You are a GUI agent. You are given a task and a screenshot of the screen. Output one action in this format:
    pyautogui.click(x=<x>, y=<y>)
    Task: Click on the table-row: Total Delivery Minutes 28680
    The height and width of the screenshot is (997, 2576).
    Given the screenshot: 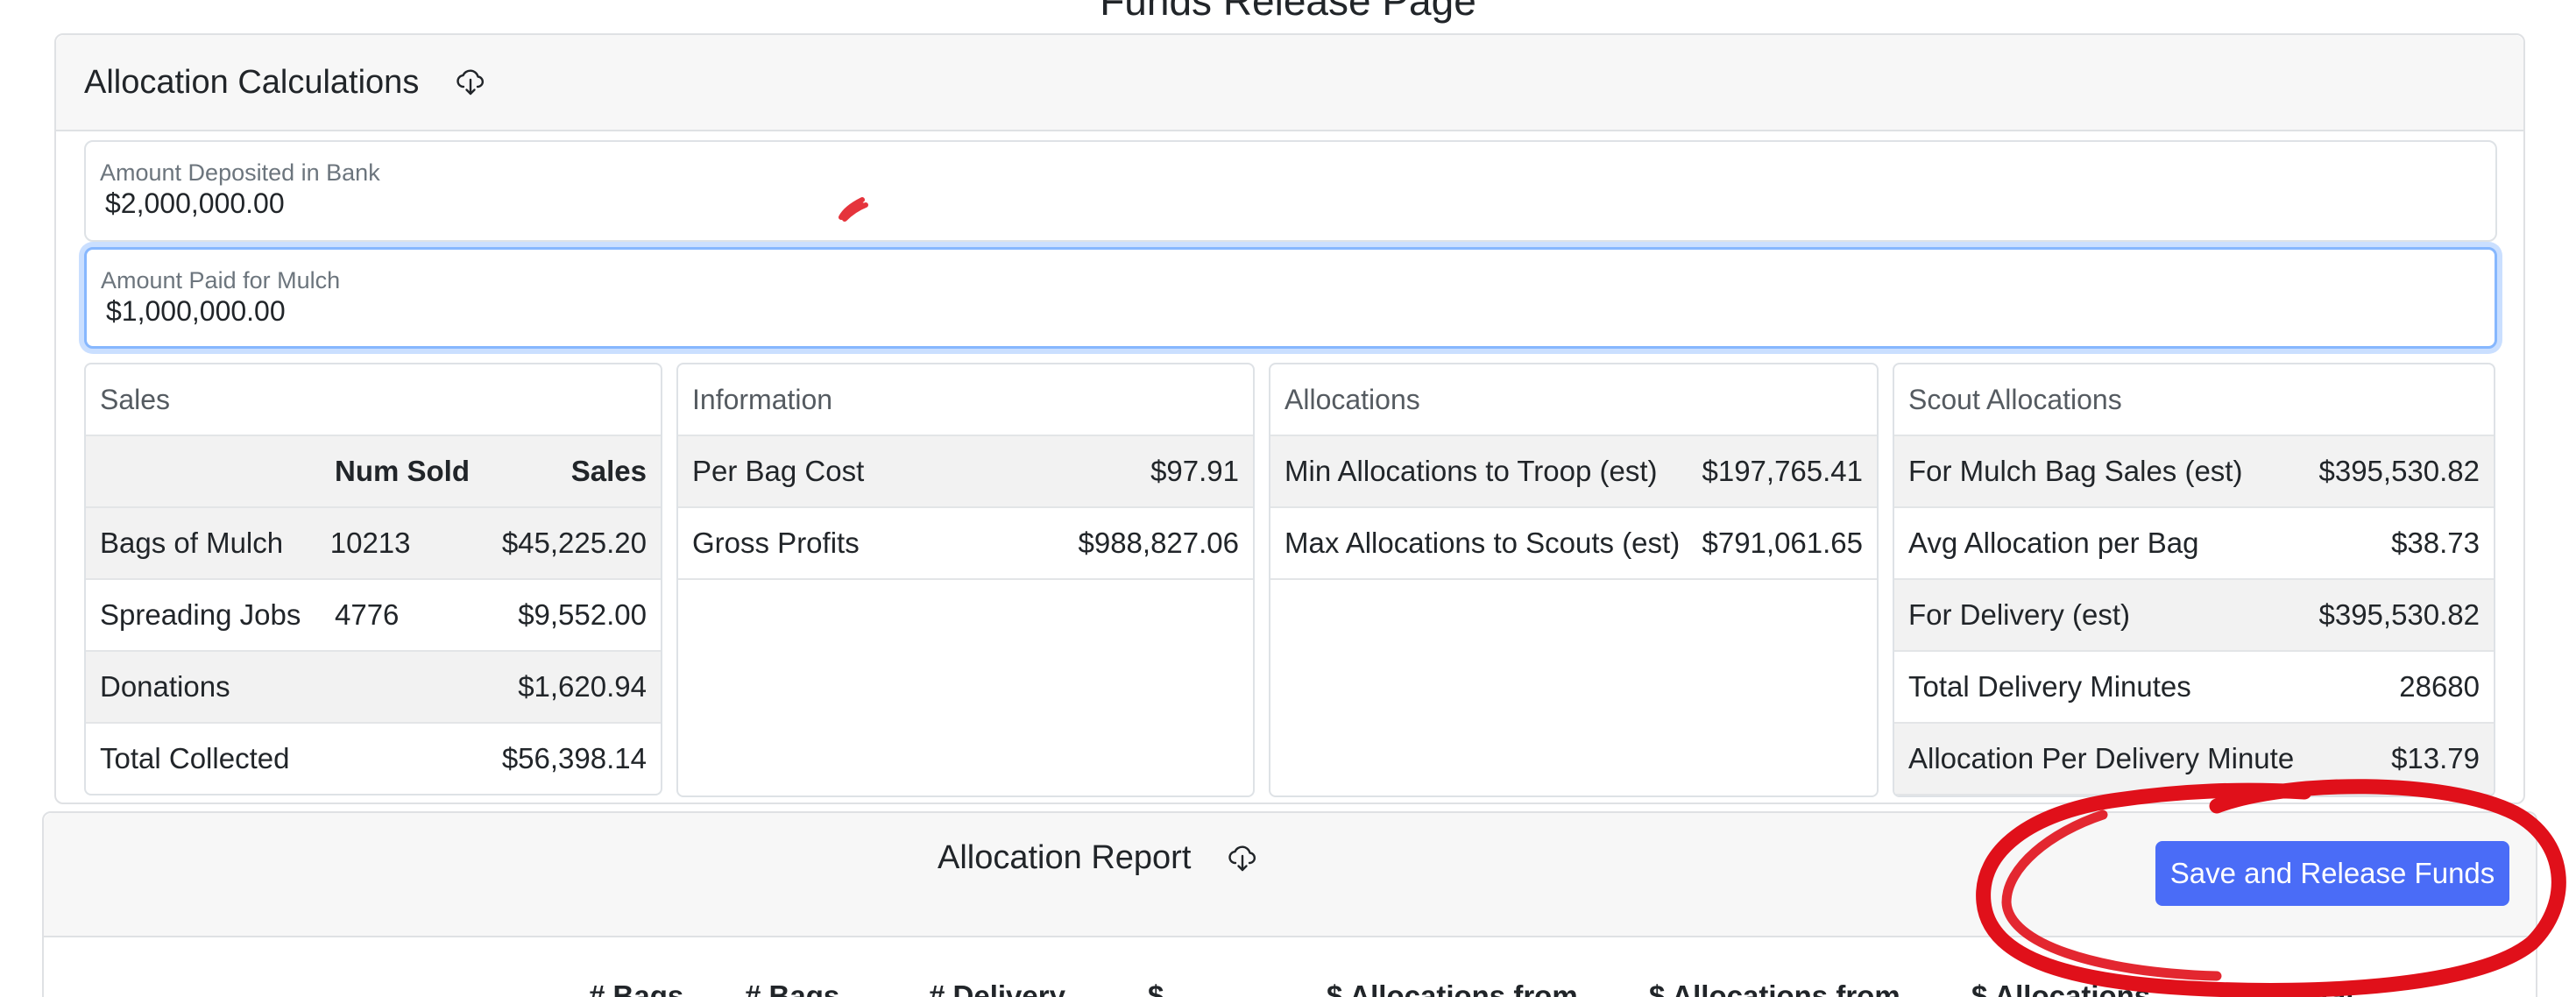 What is the action you would take?
    pyautogui.click(x=2194, y=688)
    